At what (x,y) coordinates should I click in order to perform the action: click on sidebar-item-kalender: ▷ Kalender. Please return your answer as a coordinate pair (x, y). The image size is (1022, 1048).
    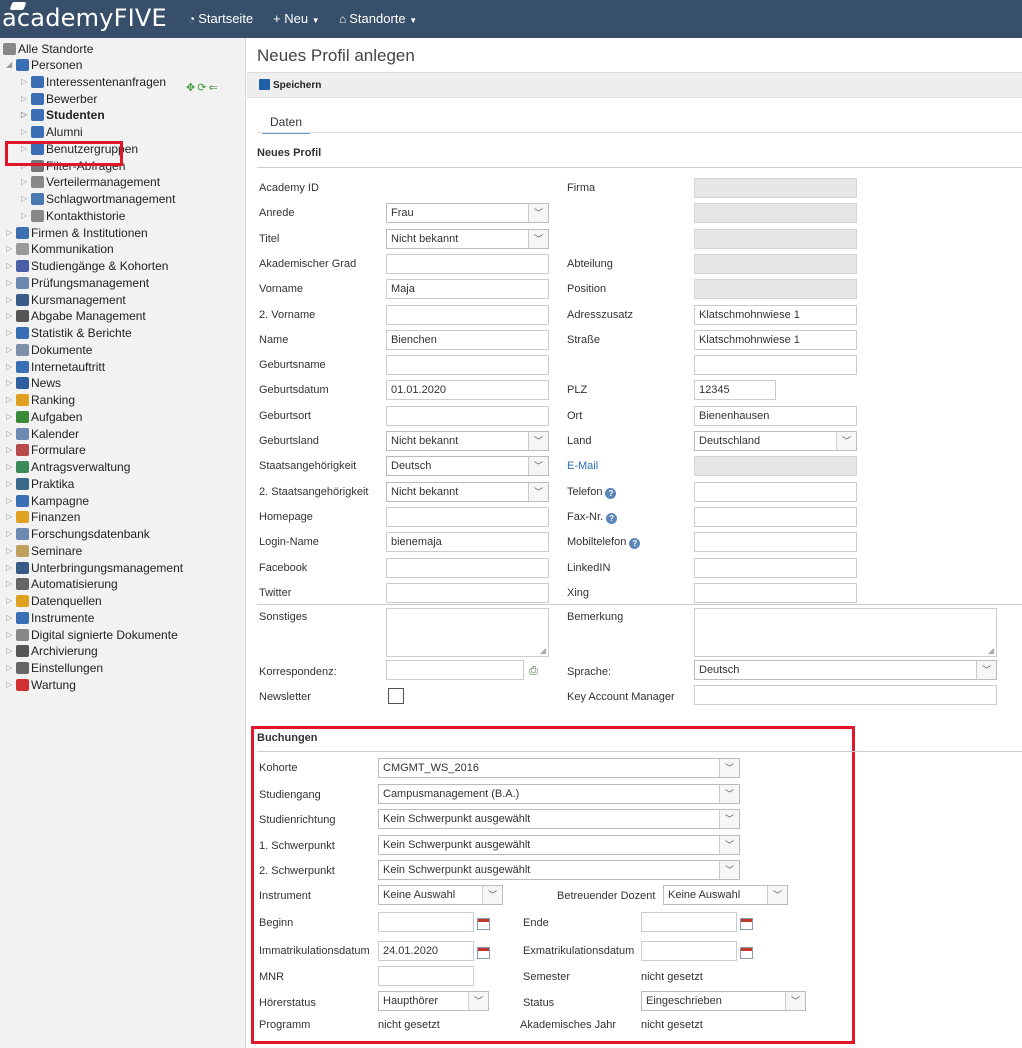
    Looking at the image, I should click on (42, 434).